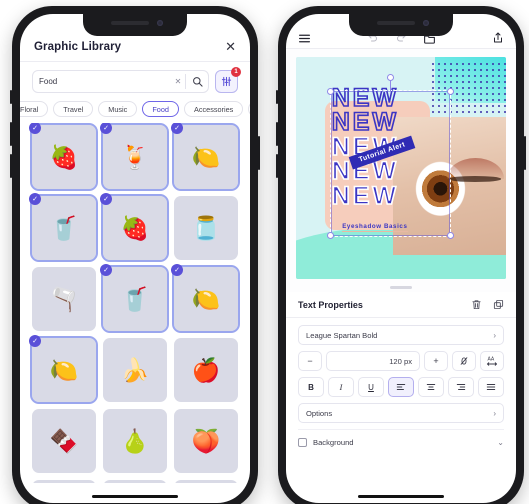 The width and height of the screenshot is (529, 504). I want to click on font-size-decrease-button: −, so click(310, 361).